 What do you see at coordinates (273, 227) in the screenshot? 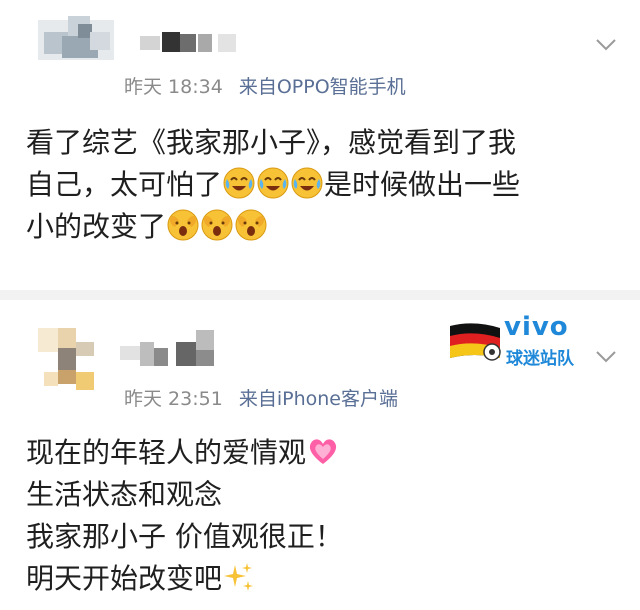
I see `text-line: 小的改变了` at bounding box center [273, 227].